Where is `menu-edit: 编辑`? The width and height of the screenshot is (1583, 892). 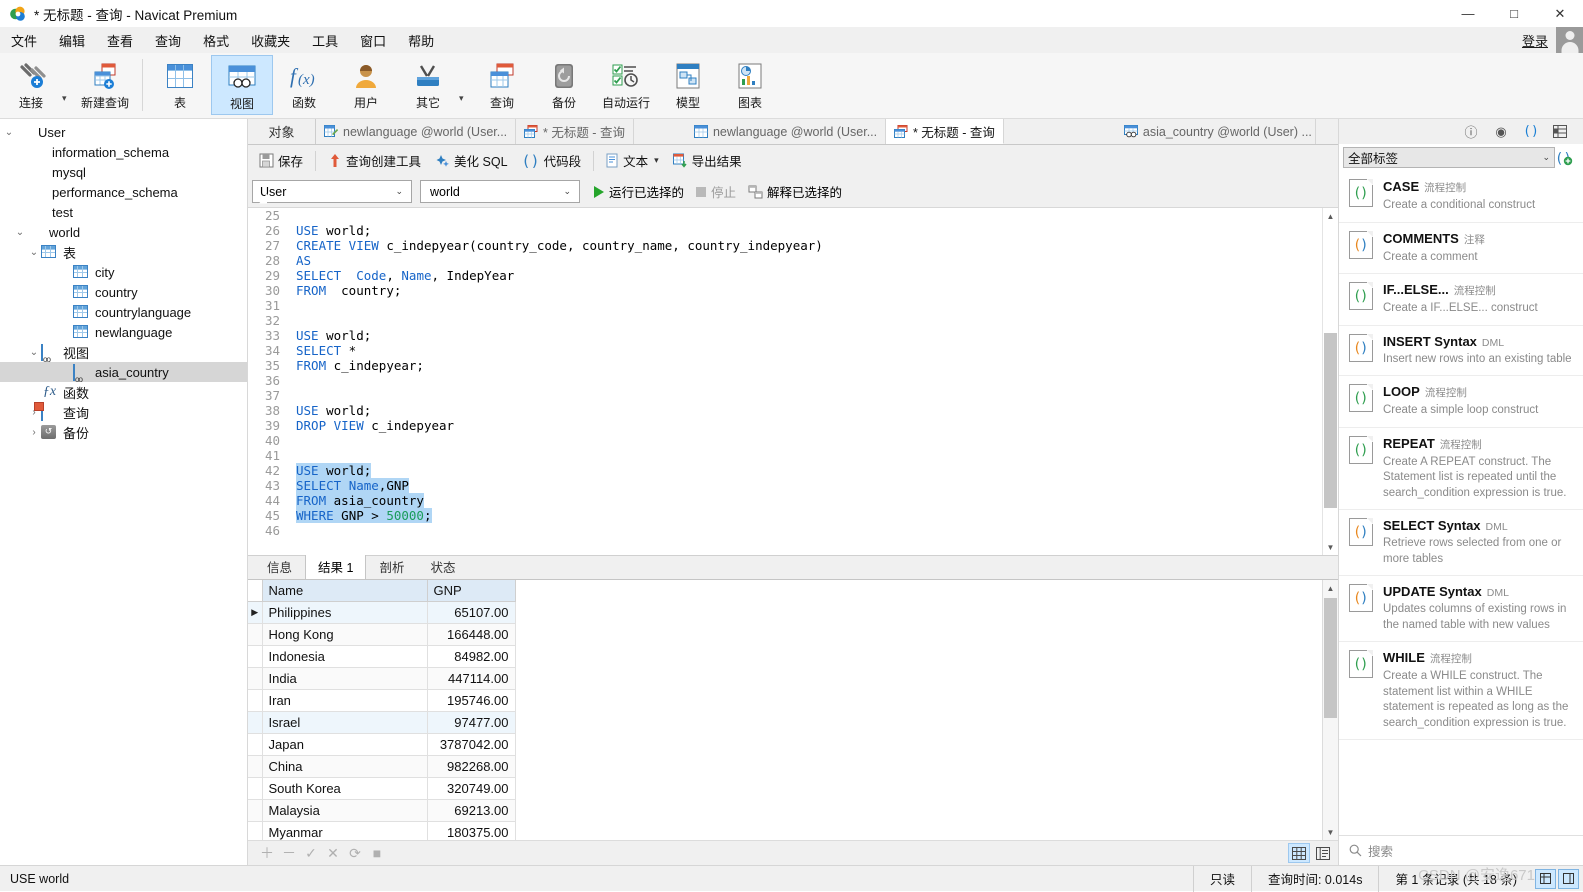
menu-edit: 编辑 is located at coordinates (72, 40).